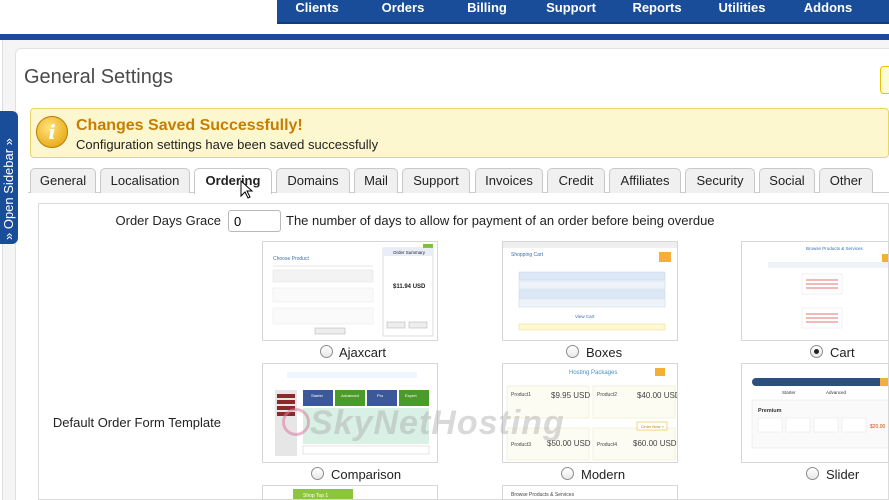  Describe the element at coordinates (846, 180) in the screenshot. I see `tab-other: Other` at that location.